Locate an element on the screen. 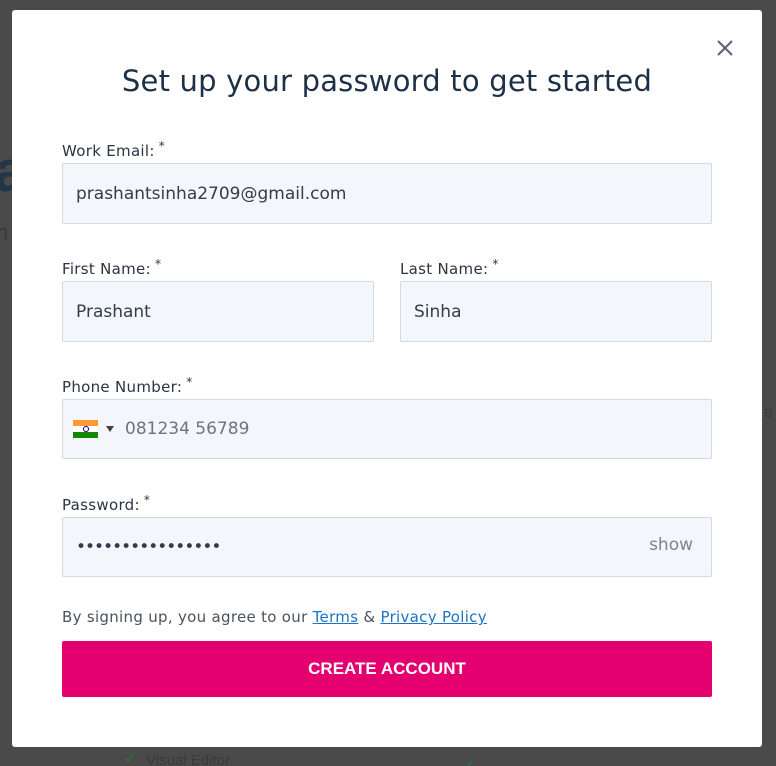 The image size is (776, 766). last-name-label-text: Last Name: is located at coordinates (444, 269).